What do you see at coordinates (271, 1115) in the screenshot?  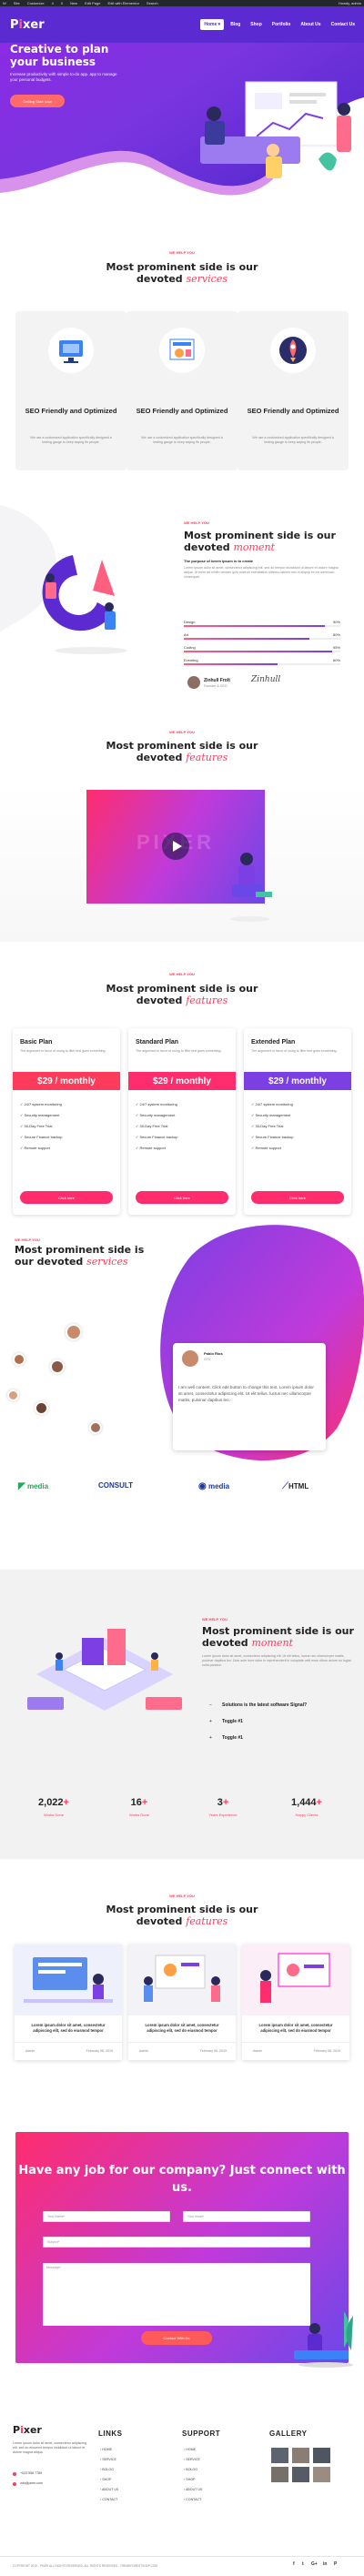 I see `plan-feature: ✓ Security management` at bounding box center [271, 1115].